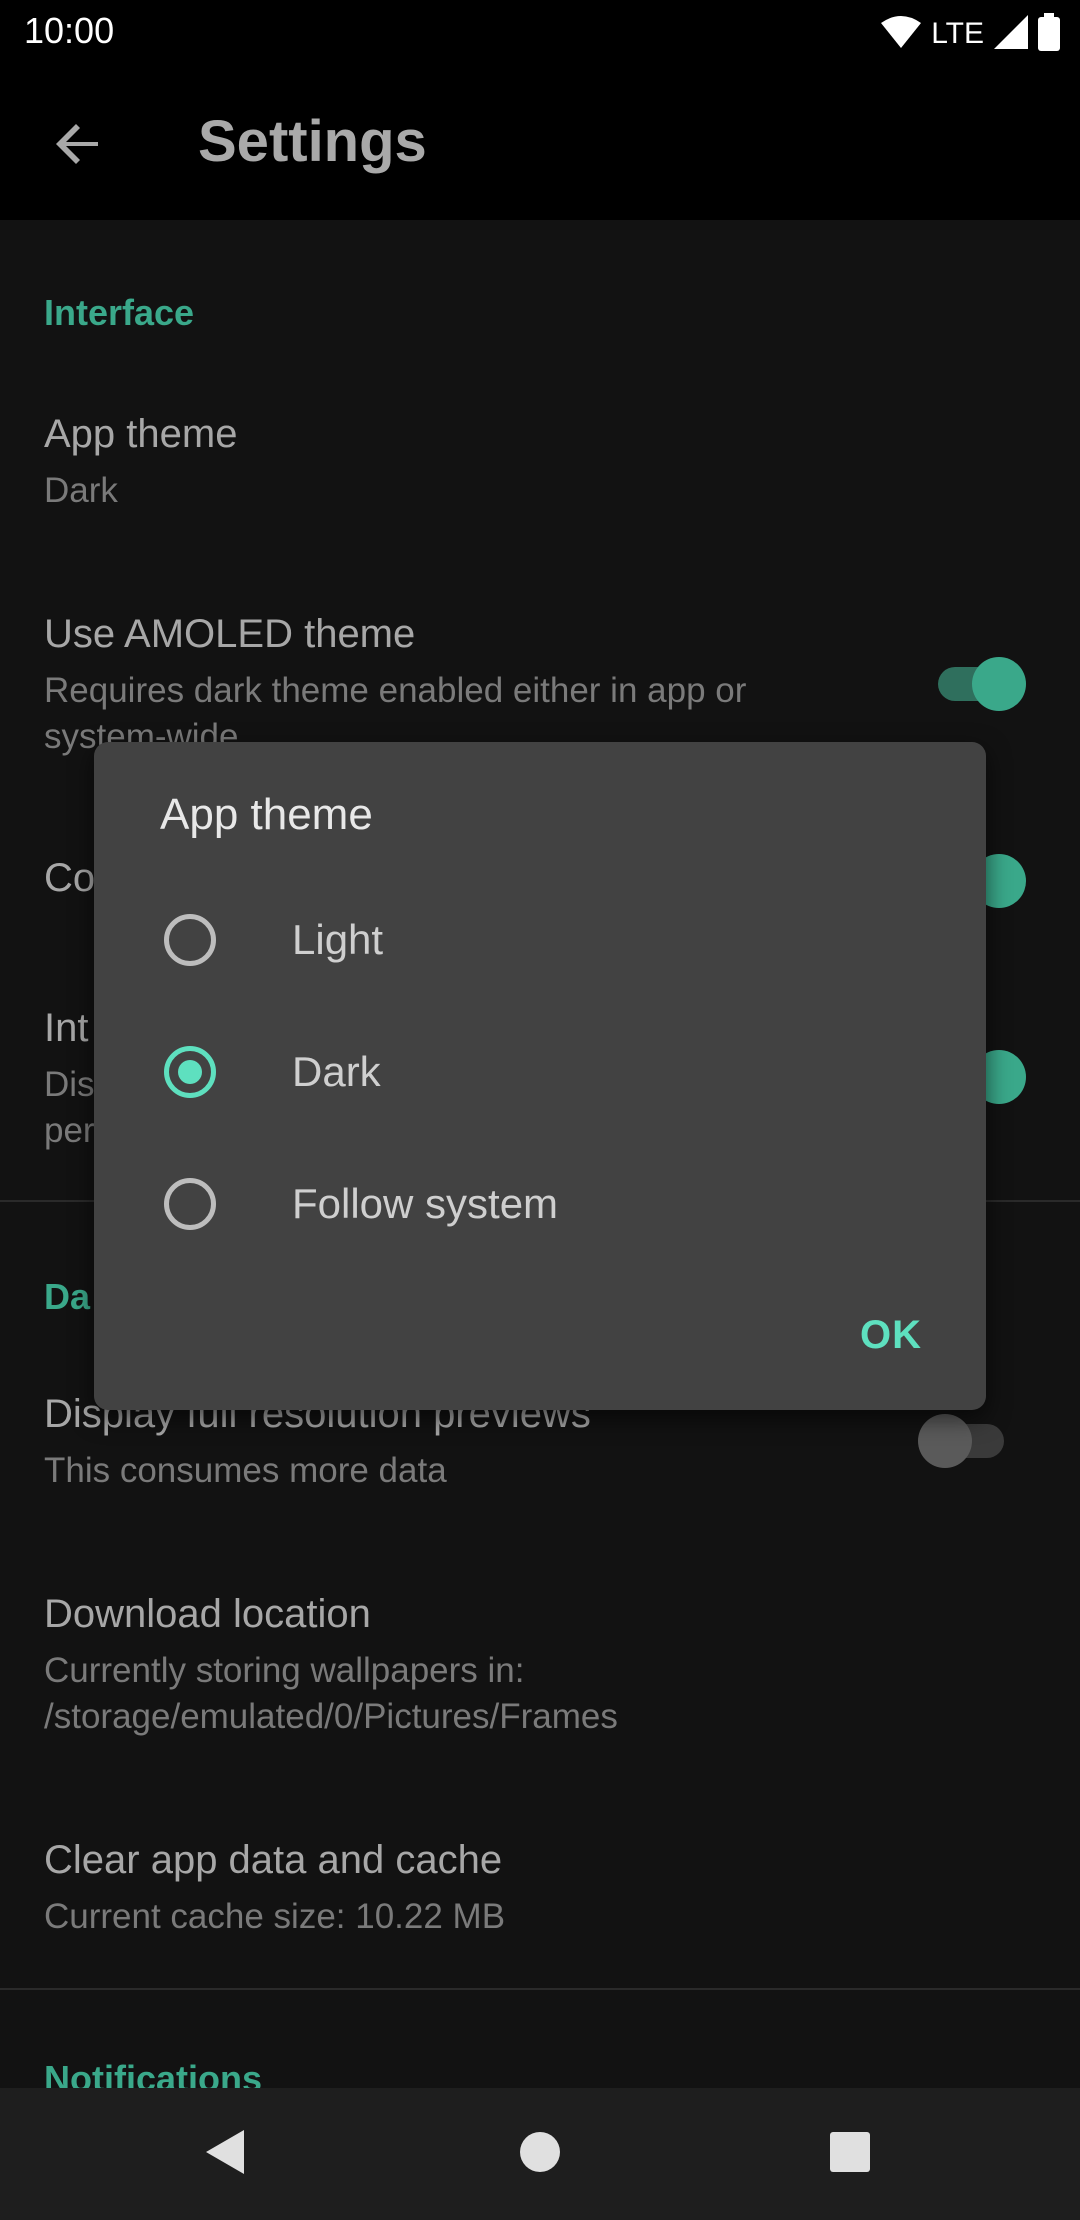 This screenshot has width=1080, height=2220. Describe the element at coordinates (266, 814) in the screenshot. I see `dialog-title: App theme` at that location.